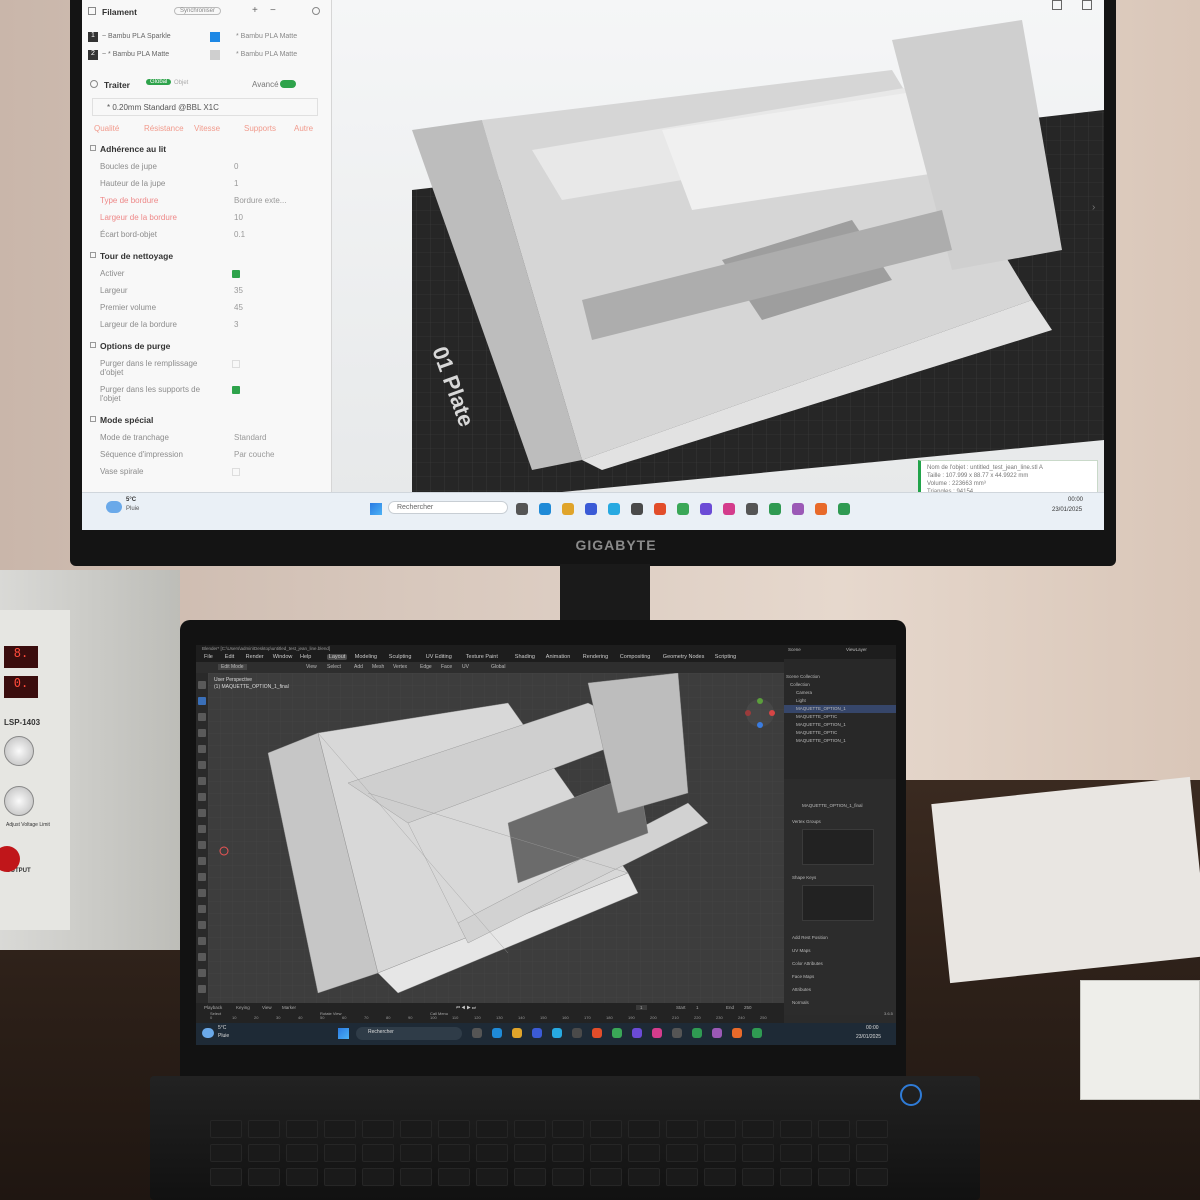 The image size is (1200, 1200). I want to click on start-frame: 1, so click(697, 1007).